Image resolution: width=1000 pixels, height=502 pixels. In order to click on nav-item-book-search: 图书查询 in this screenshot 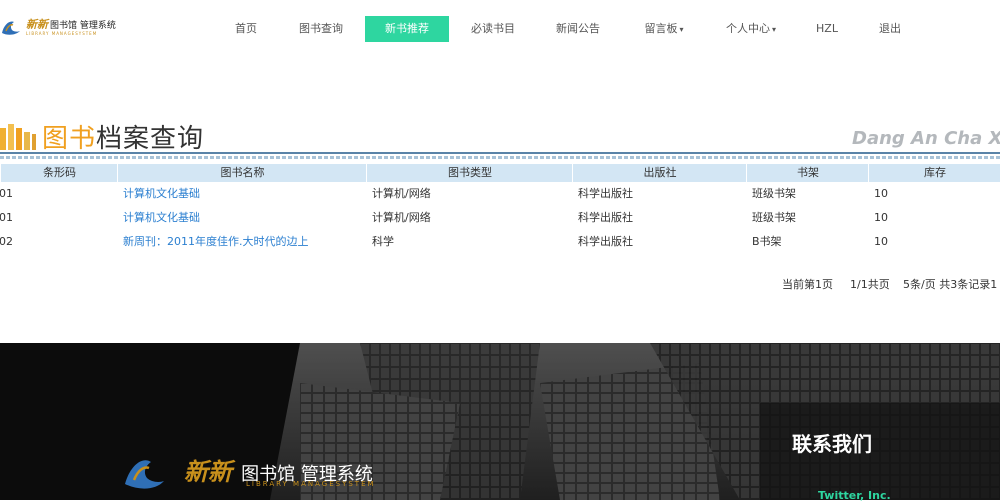, I will do `click(321, 29)`.